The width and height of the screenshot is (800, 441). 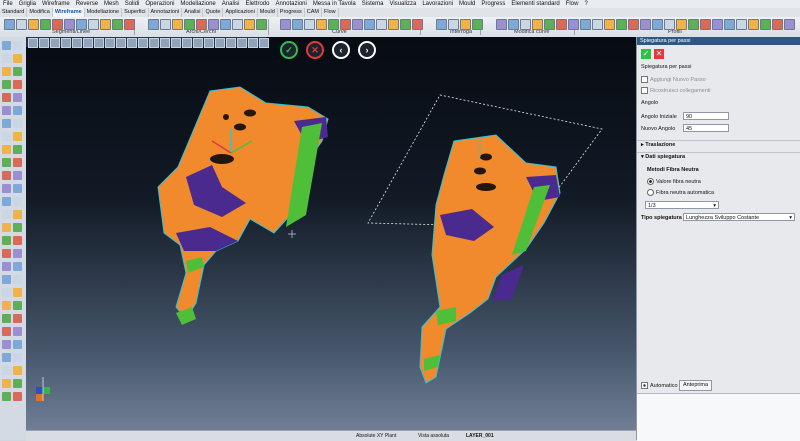 I want to click on neutral-auto-option: Fibra neutra automatica, so click(x=680, y=192).